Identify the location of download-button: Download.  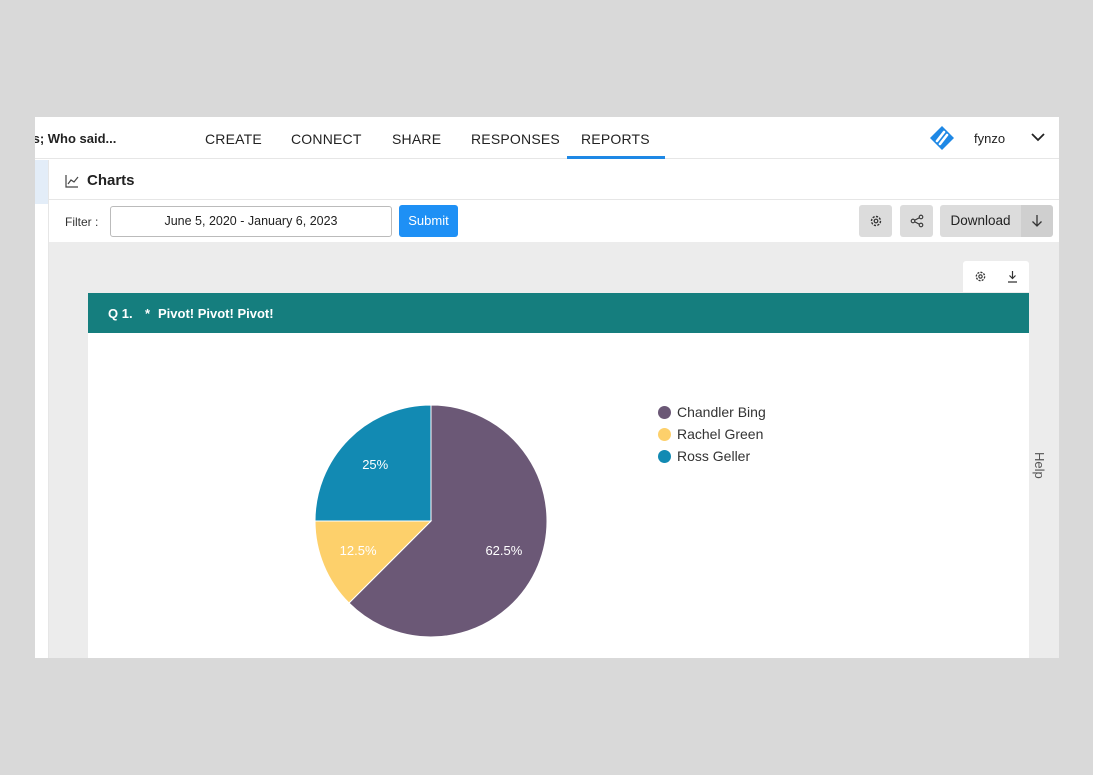
(980, 221).